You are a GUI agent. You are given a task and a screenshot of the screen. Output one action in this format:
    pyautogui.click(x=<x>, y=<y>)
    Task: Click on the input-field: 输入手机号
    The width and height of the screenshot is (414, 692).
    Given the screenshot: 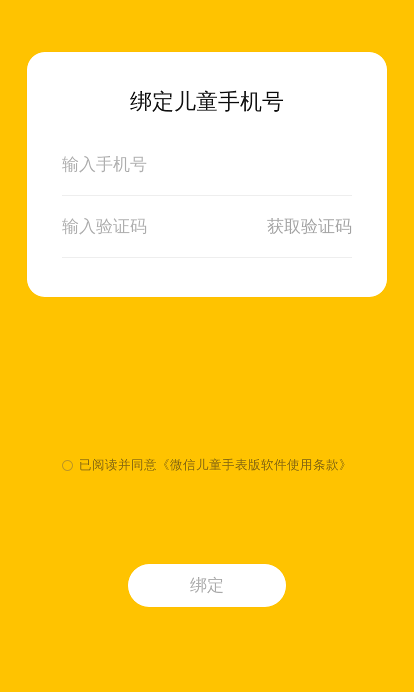 What is the action you would take?
    pyautogui.click(x=207, y=164)
    